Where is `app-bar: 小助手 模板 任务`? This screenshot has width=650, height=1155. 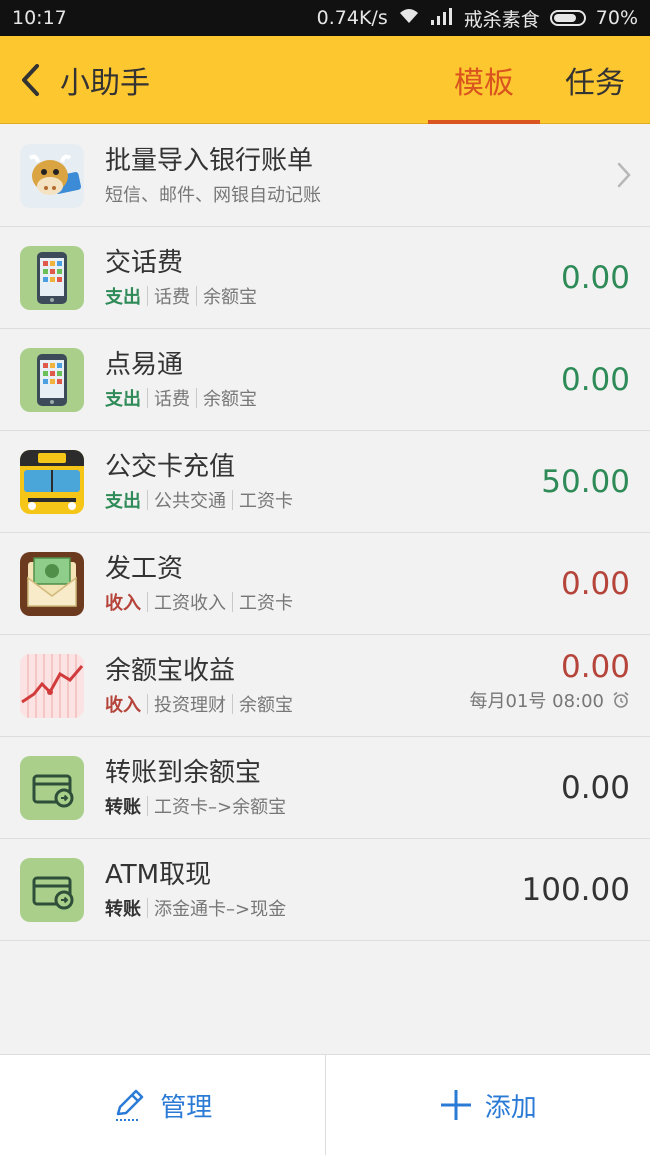
app-bar: 小助手 模板 任务 is located at coordinates (325, 80).